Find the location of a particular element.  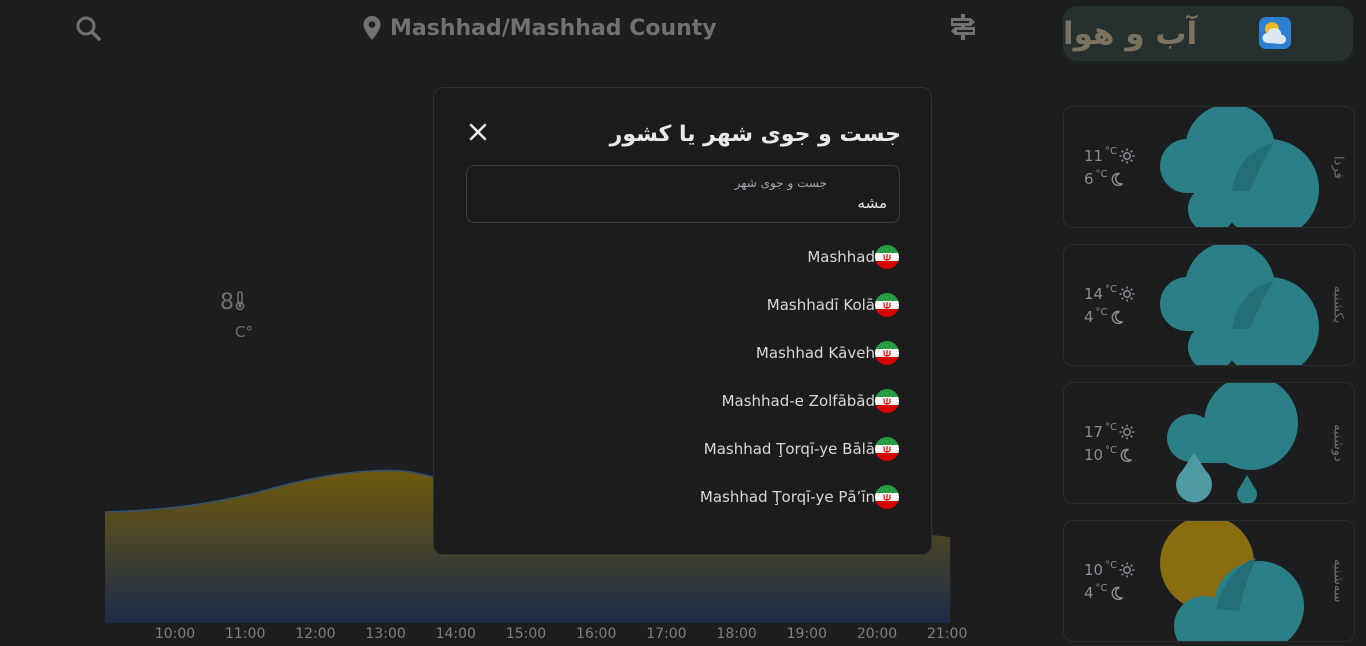

forecast-high: 11 °C is located at coordinates (1109, 155).